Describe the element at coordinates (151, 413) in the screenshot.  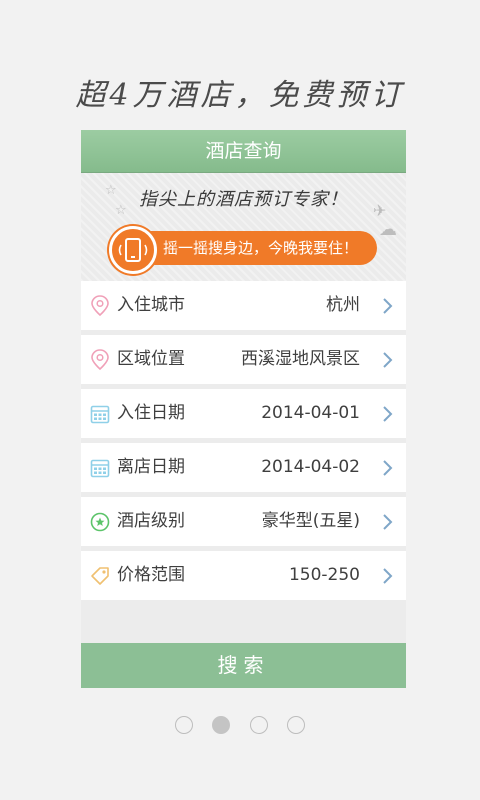
I see `row-label: 入住日期` at that location.